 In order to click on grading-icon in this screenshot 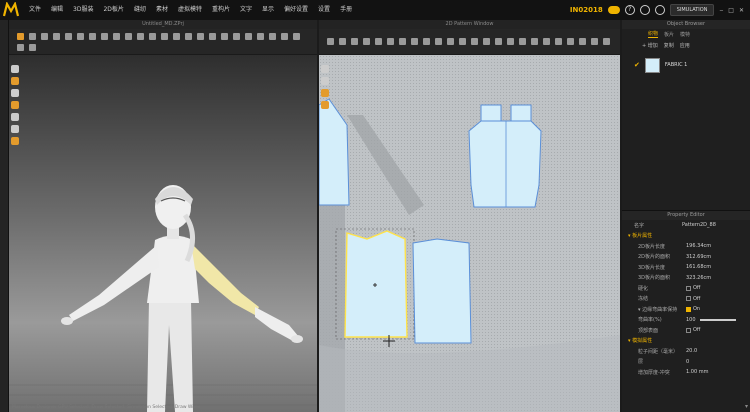, I will do `click(582, 41)`.